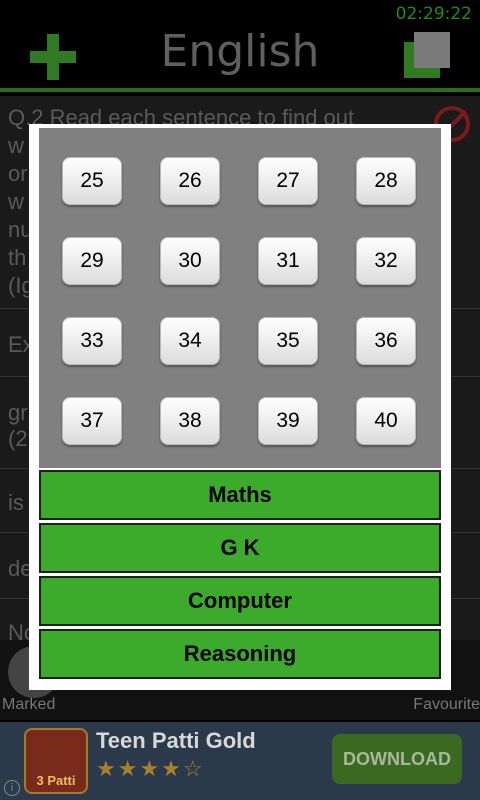 The width and height of the screenshot is (480, 800). What do you see at coordinates (446, 705) in the screenshot?
I see `favourite-label: Favourite` at bounding box center [446, 705].